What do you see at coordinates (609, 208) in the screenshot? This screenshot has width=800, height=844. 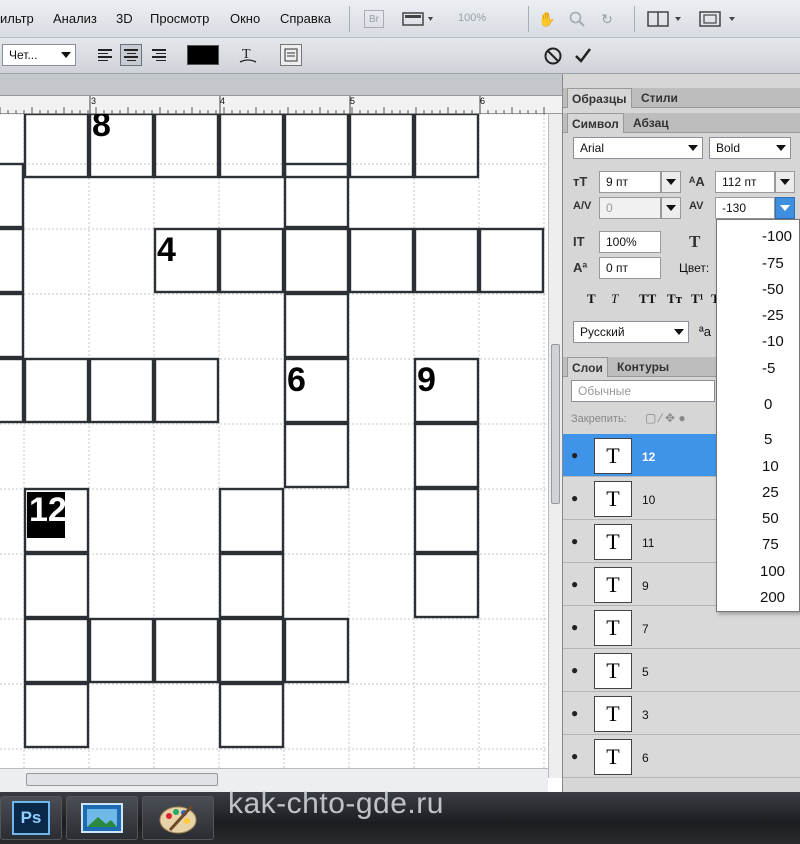 I see `kerning-value: 0` at bounding box center [609, 208].